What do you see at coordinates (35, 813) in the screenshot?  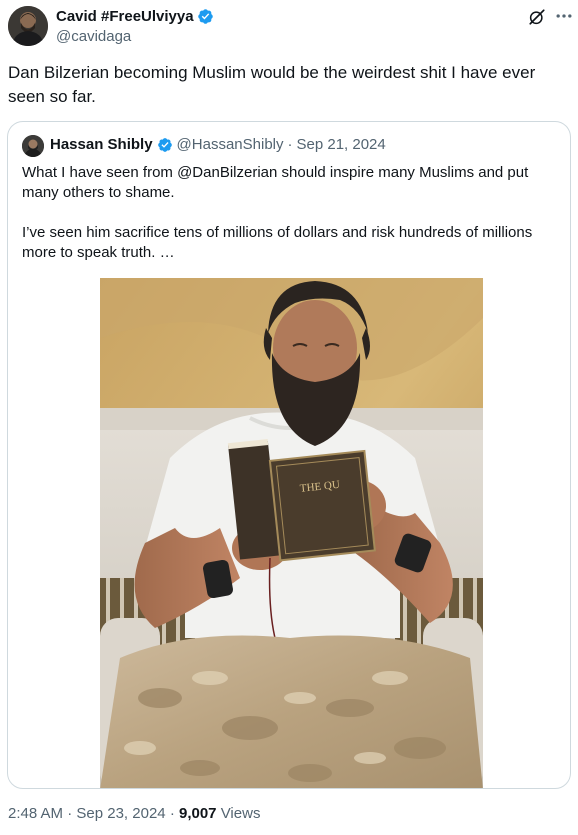 I see `tweet-time: 2:48 AM` at bounding box center [35, 813].